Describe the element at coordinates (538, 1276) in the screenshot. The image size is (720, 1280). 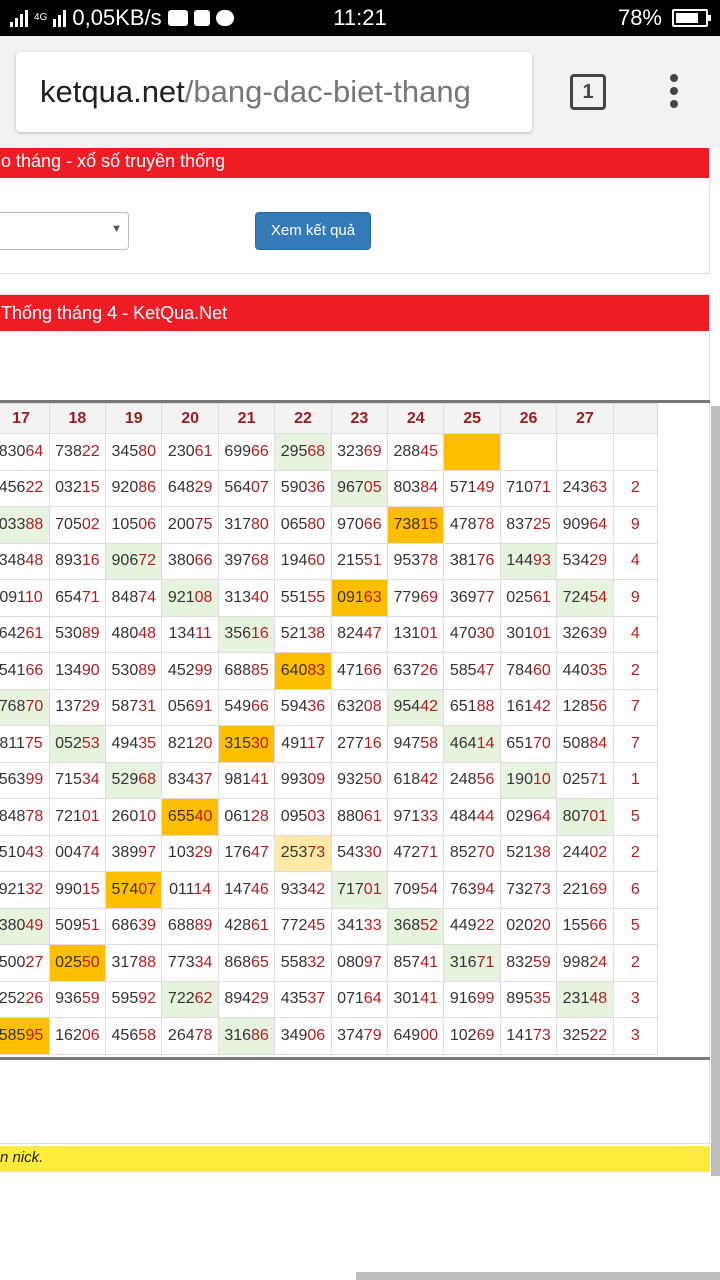
I see `horizontal-scrollbar` at that location.